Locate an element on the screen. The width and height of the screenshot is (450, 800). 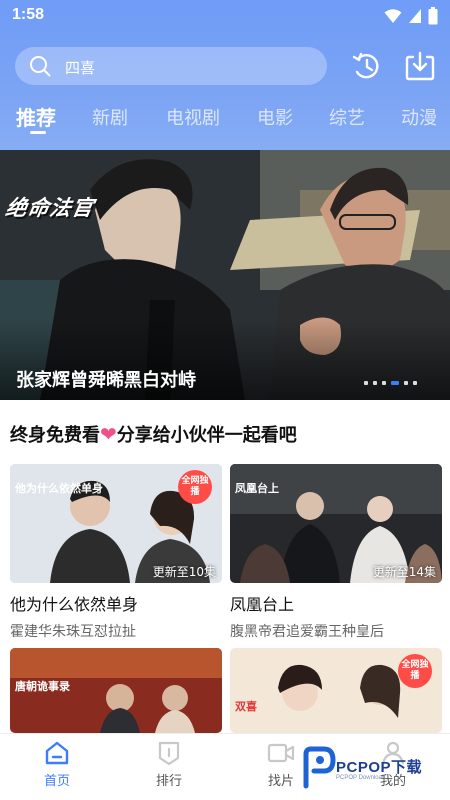
history-icon is located at coordinates (365, 65).